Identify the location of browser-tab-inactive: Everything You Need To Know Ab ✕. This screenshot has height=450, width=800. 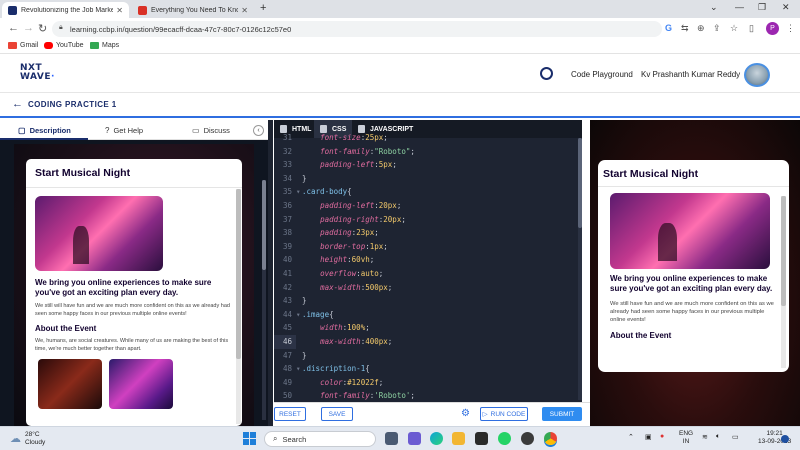
(193, 10).